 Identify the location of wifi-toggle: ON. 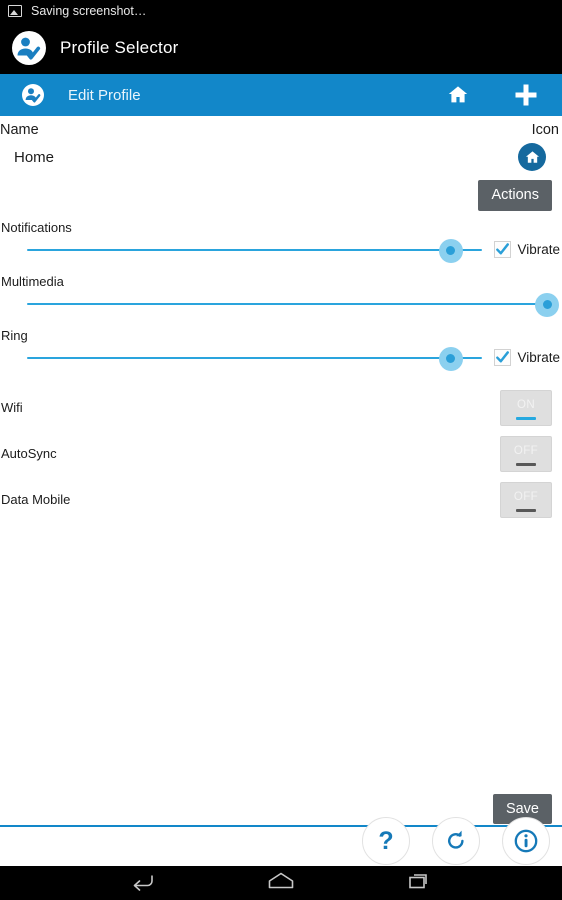
(526, 407).